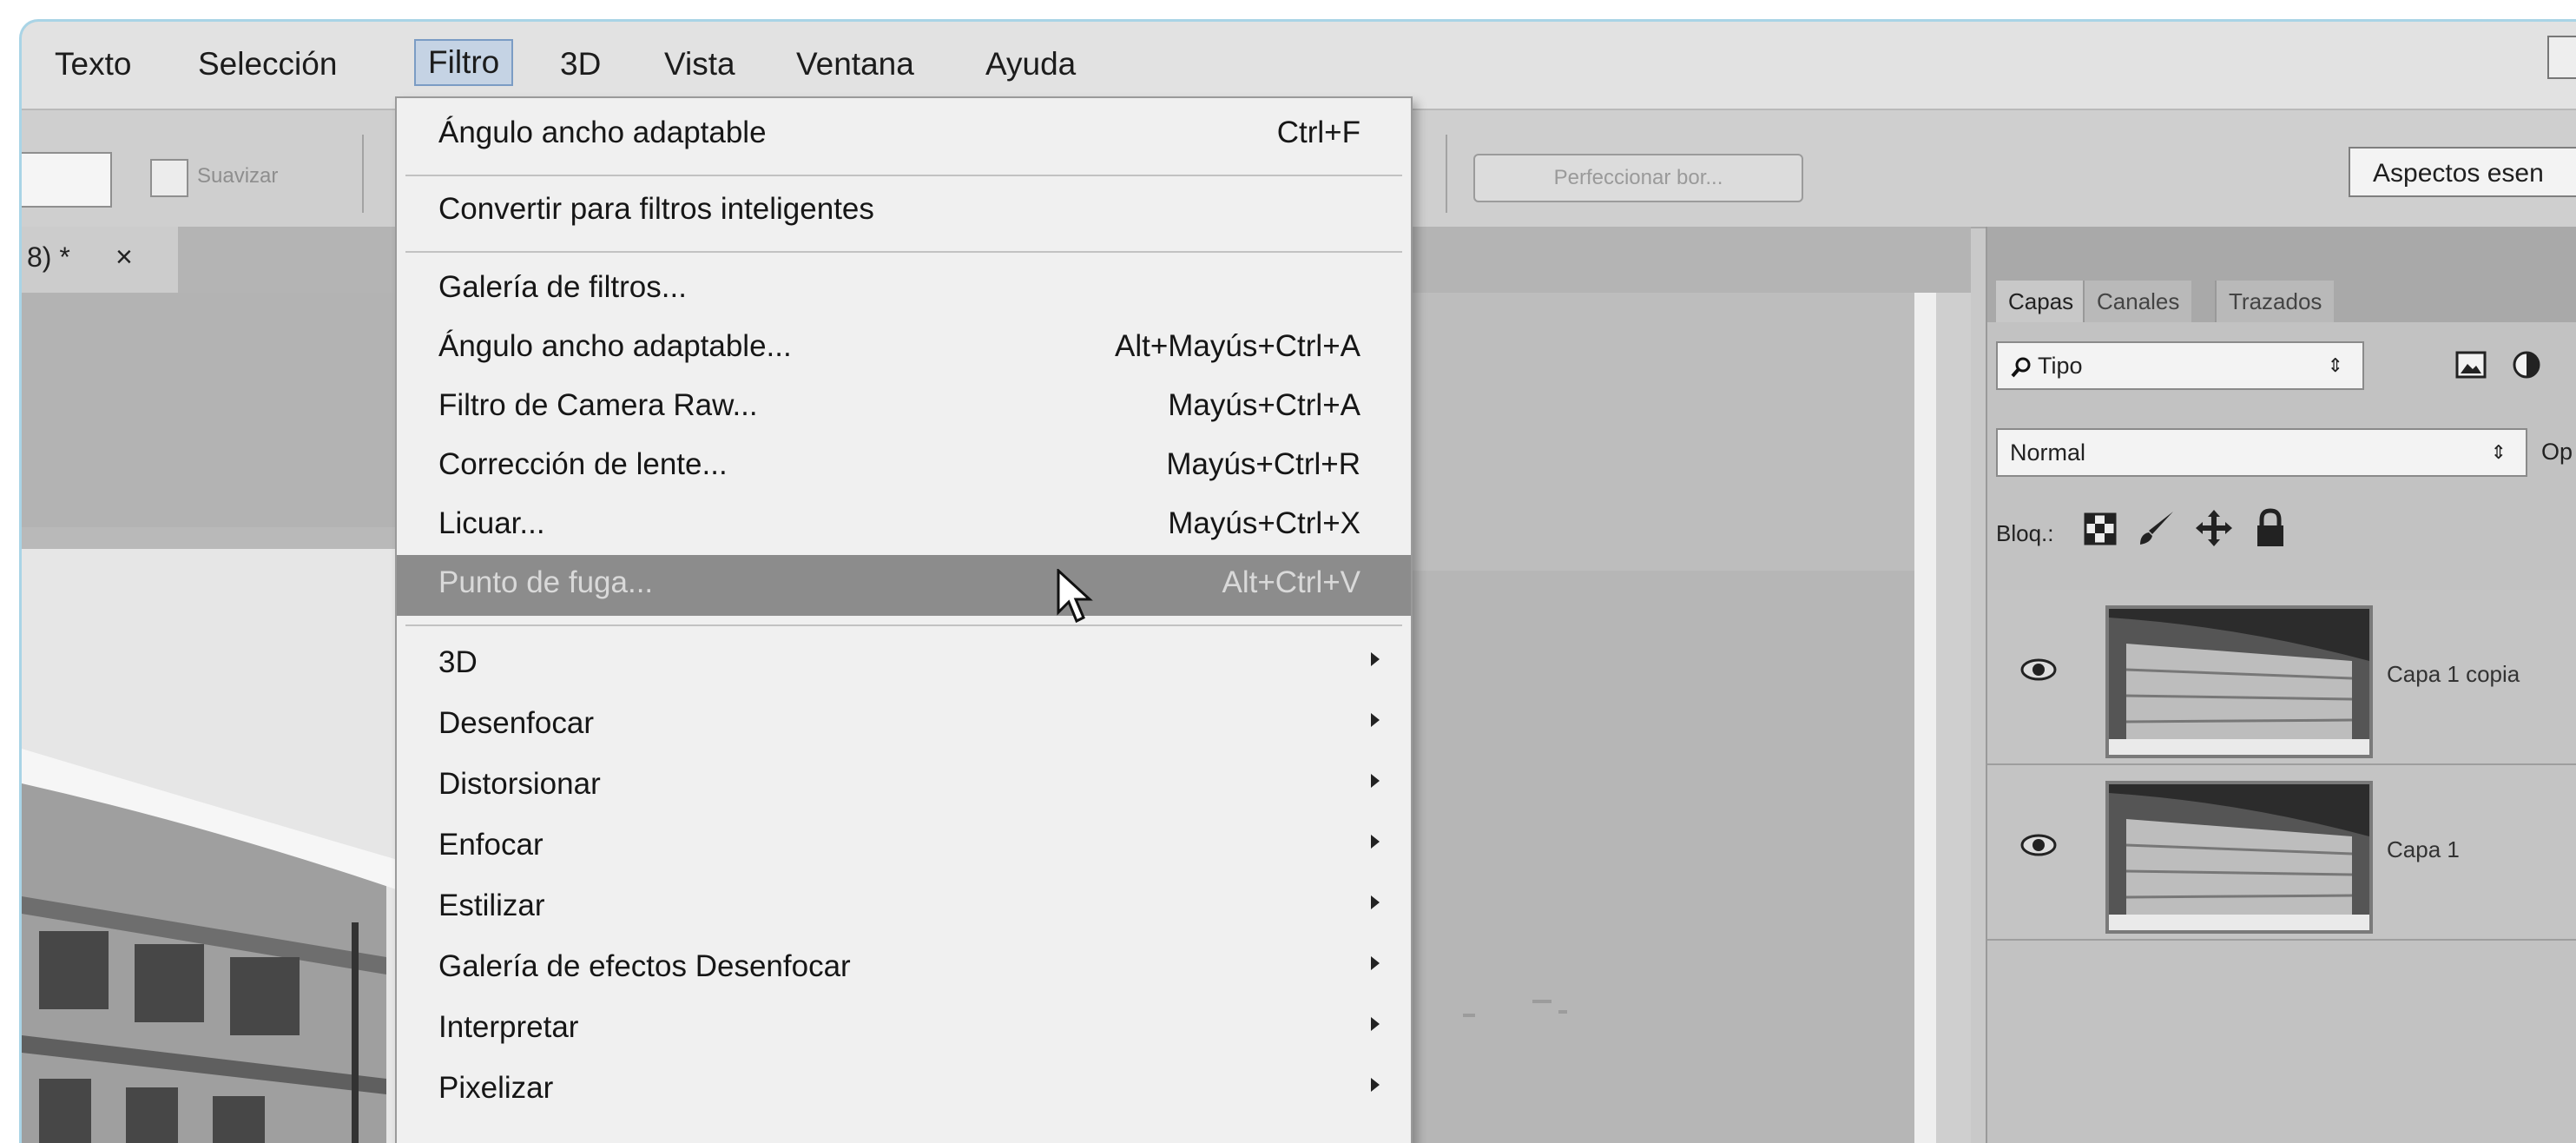 The width and height of the screenshot is (2576, 1143). What do you see at coordinates (2157, 528) in the screenshot?
I see `brush-icon` at bounding box center [2157, 528].